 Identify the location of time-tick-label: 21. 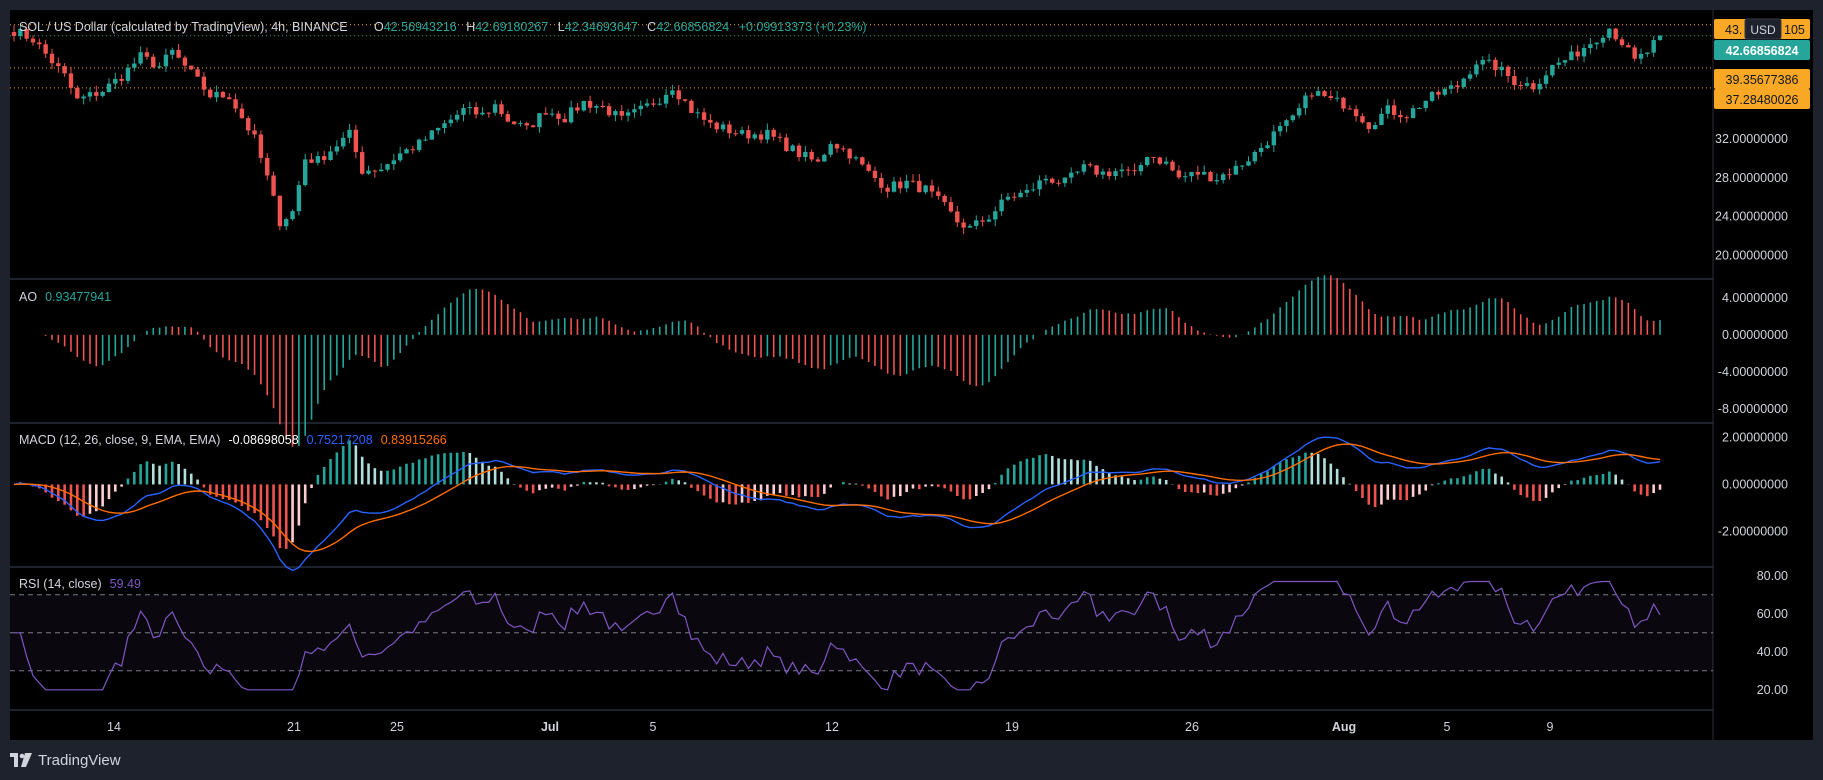
(294, 727).